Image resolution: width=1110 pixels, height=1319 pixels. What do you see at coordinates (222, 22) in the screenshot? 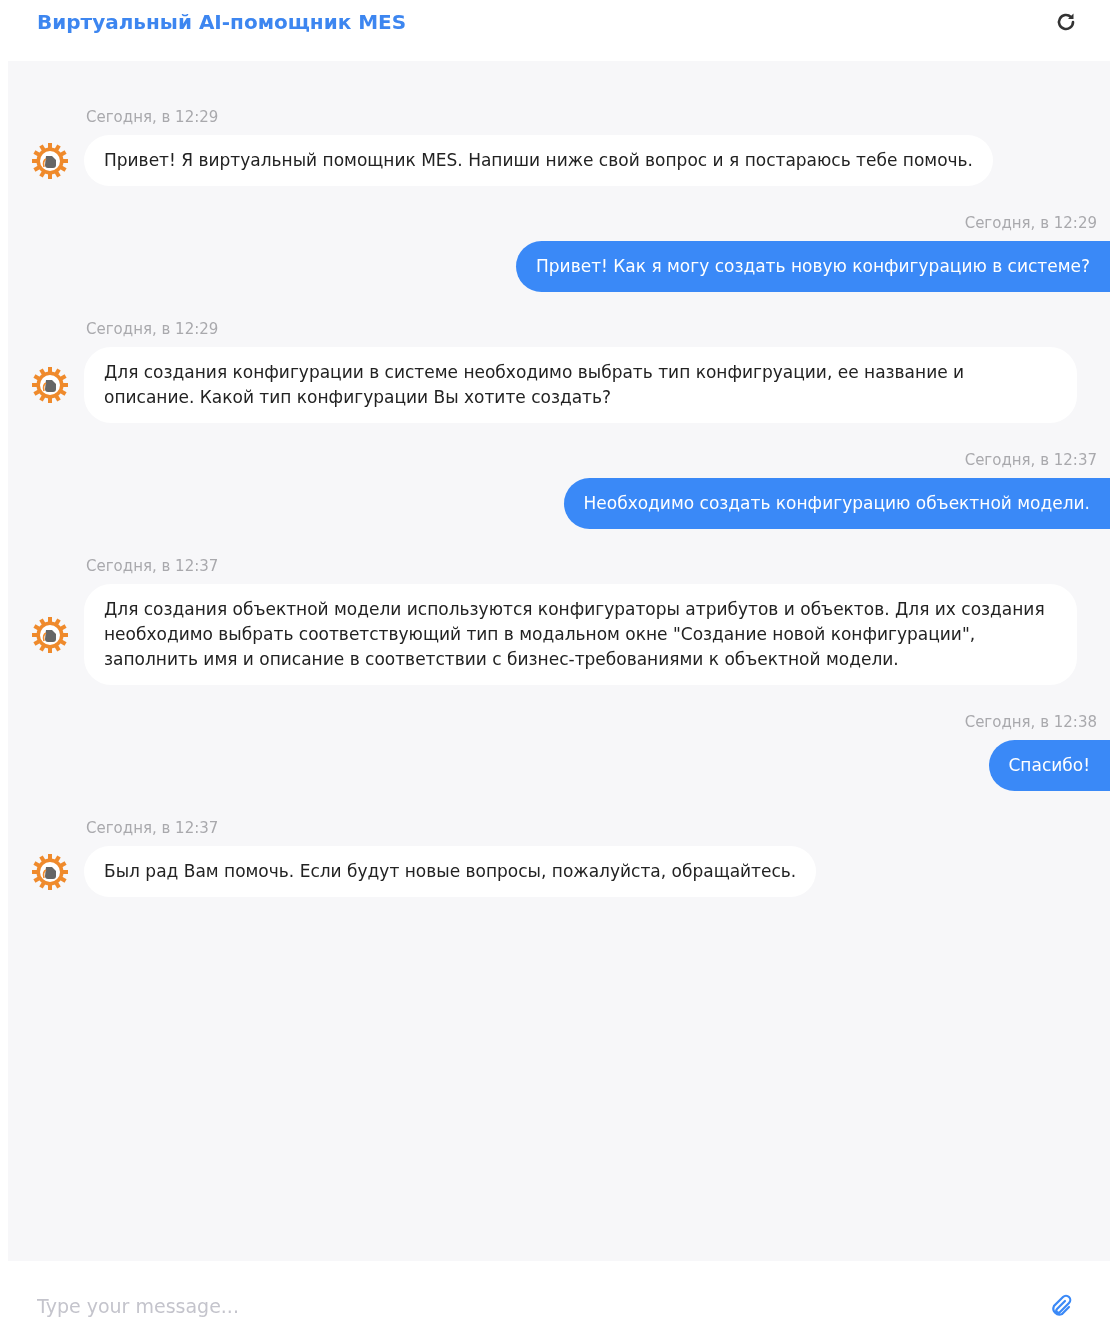
I see `window-title: Виртуальный AI-помощник MES` at bounding box center [222, 22].